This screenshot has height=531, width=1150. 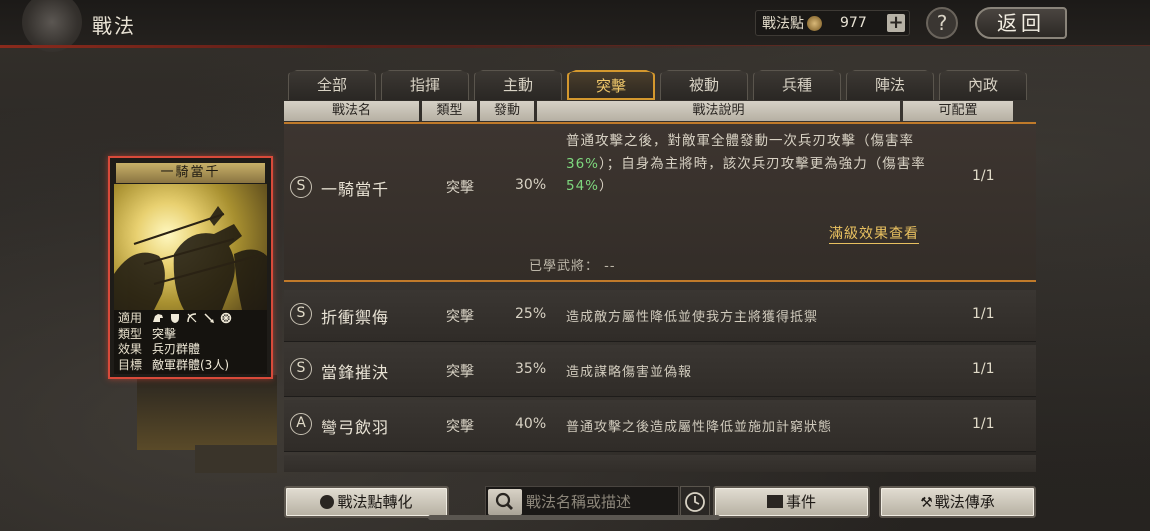 I want to click on tactic-name: 彎弓飲羽, so click(x=355, y=427).